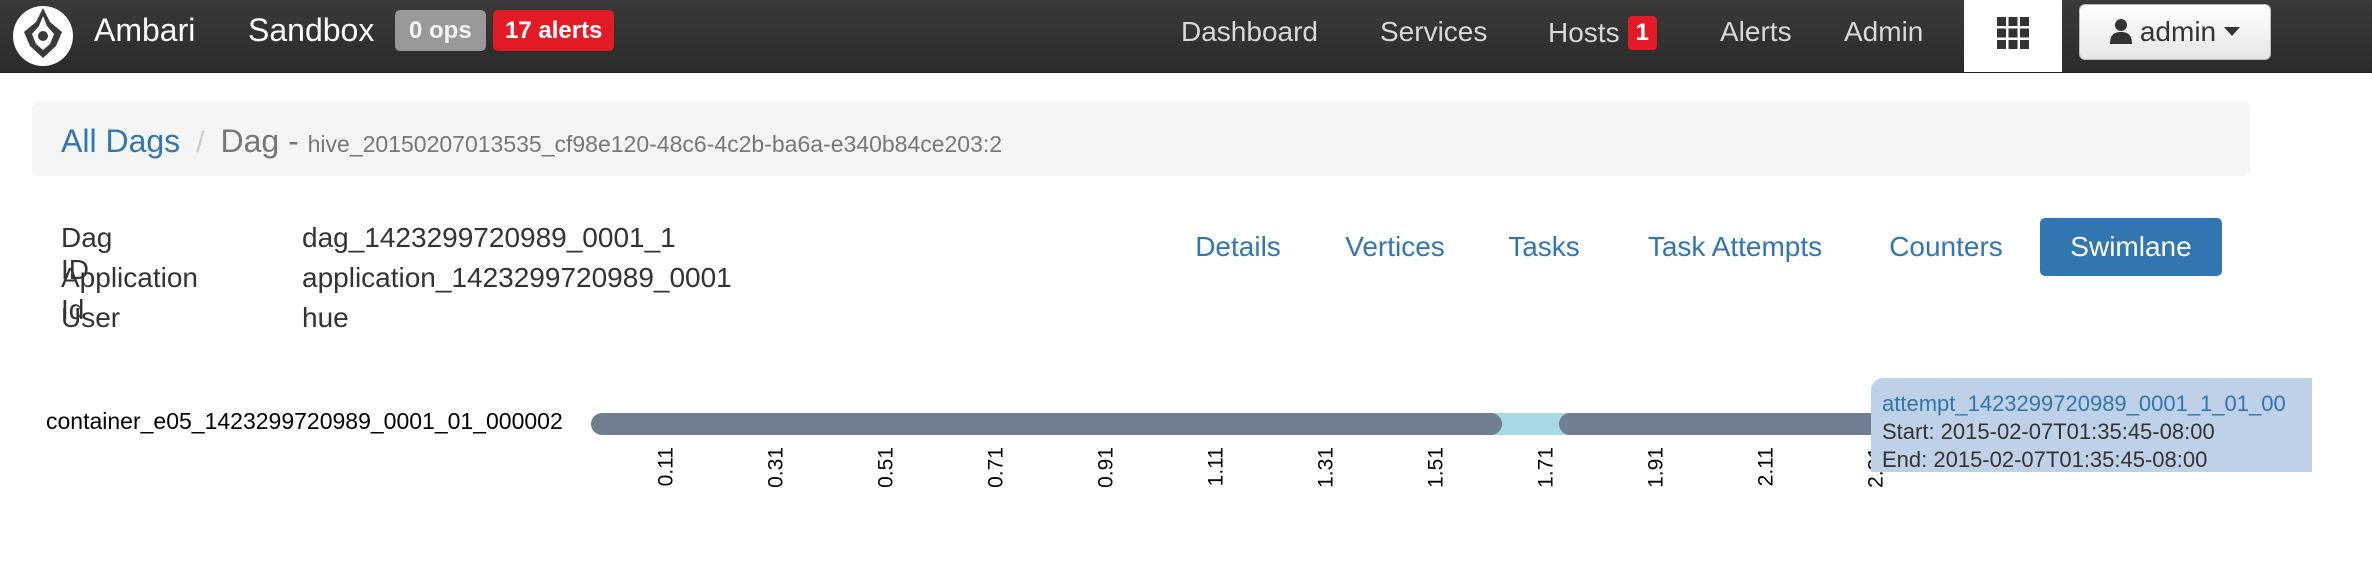 Image resolution: width=2372 pixels, height=574 pixels. What do you see at coordinates (886, 467) in the screenshot?
I see `axis-tick-label: 0.51` at bounding box center [886, 467].